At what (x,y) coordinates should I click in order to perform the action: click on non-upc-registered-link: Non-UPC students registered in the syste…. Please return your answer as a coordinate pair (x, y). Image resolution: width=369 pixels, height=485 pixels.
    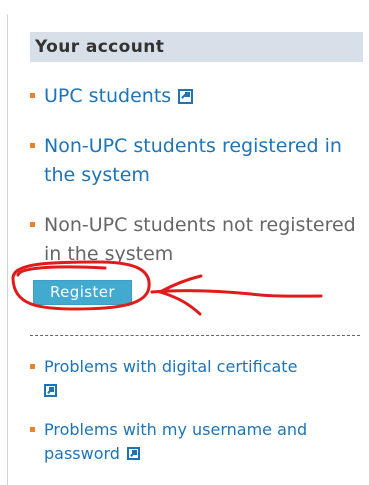
    Looking at the image, I should click on (195, 161).